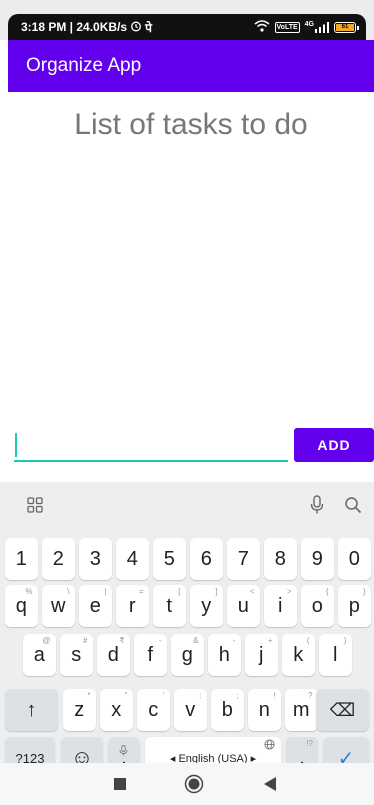 This screenshot has width=374, height=805. Describe the element at coordinates (122, 640) in the screenshot. I see `key-hint: ₹` at that location.